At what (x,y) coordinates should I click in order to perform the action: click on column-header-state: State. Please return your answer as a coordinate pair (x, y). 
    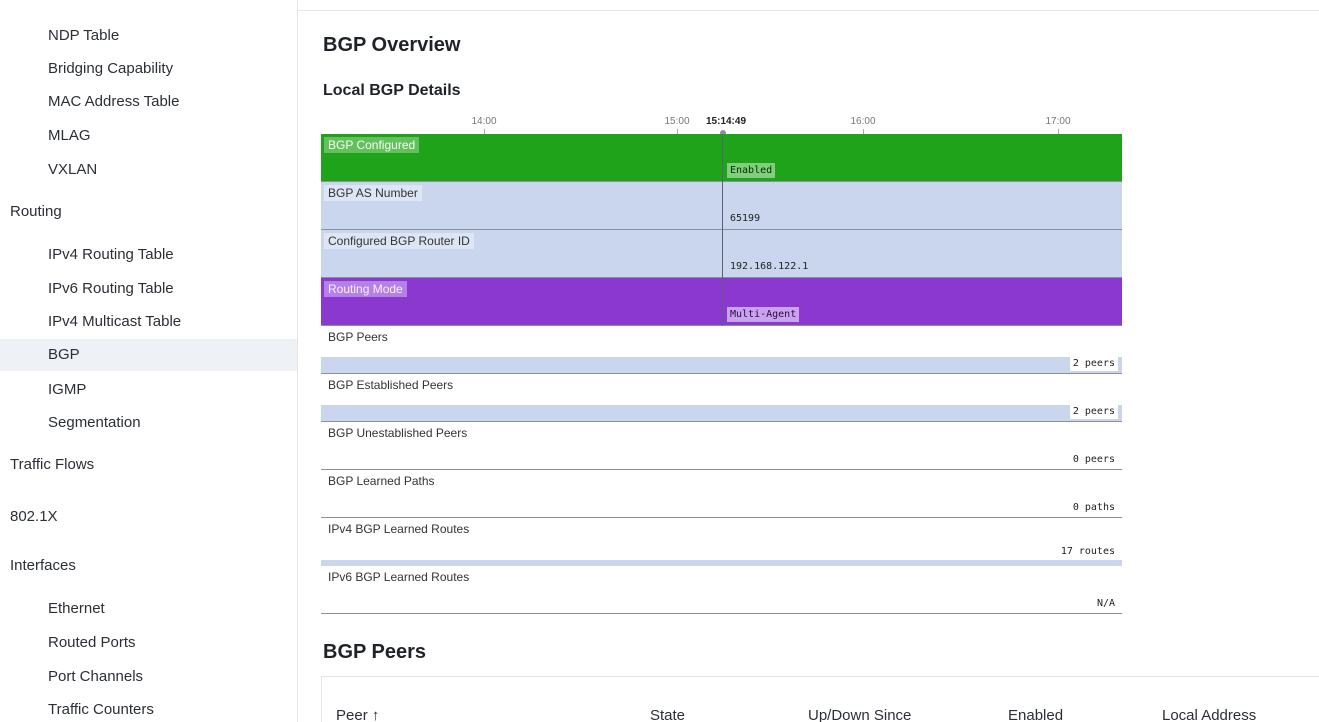
    Looking at the image, I should click on (667, 714).